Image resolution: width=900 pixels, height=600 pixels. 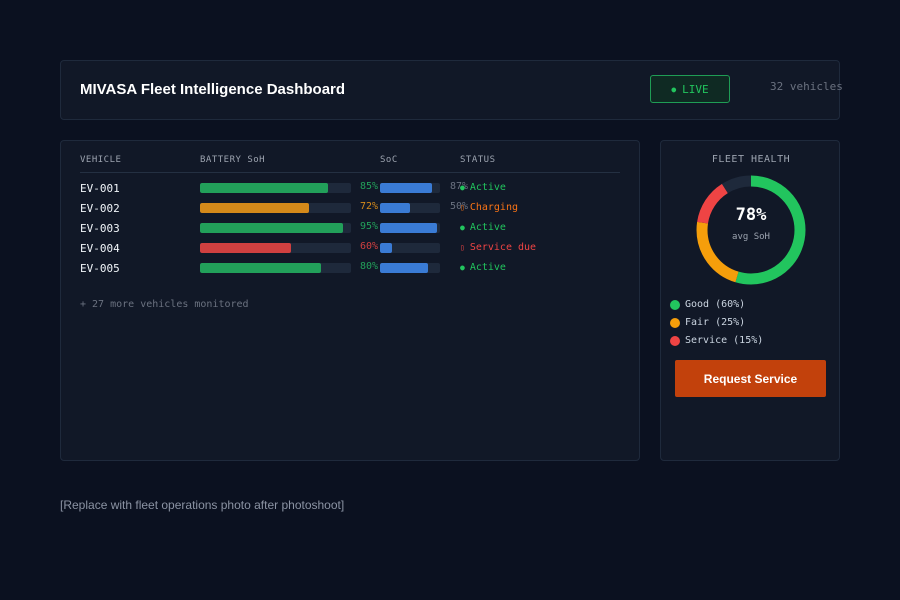 What do you see at coordinates (164, 304) in the screenshot?
I see `more-vehicles-note: + 27 more vehicles monitored` at bounding box center [164, 304].